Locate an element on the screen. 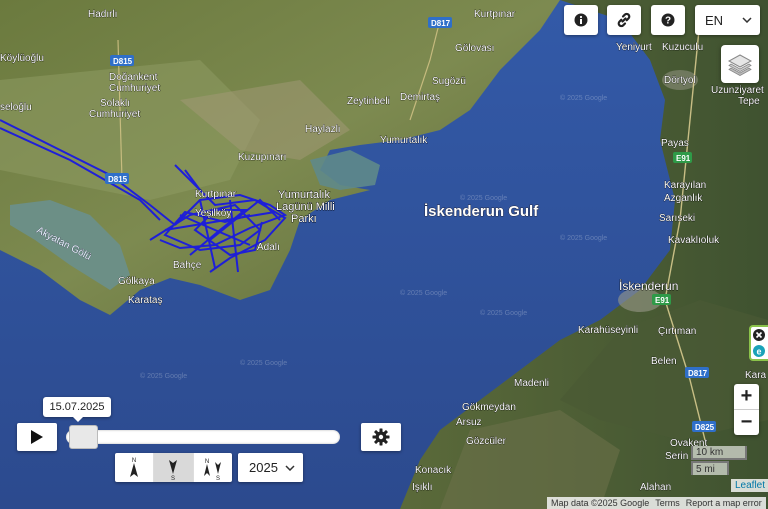 The width and height of the screenshot is (768, 509). help-icon: ? is located at coordinates (668, 20).